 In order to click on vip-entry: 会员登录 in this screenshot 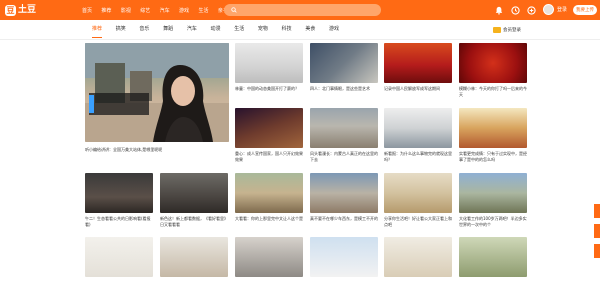, I will do `click(507, 30)`.